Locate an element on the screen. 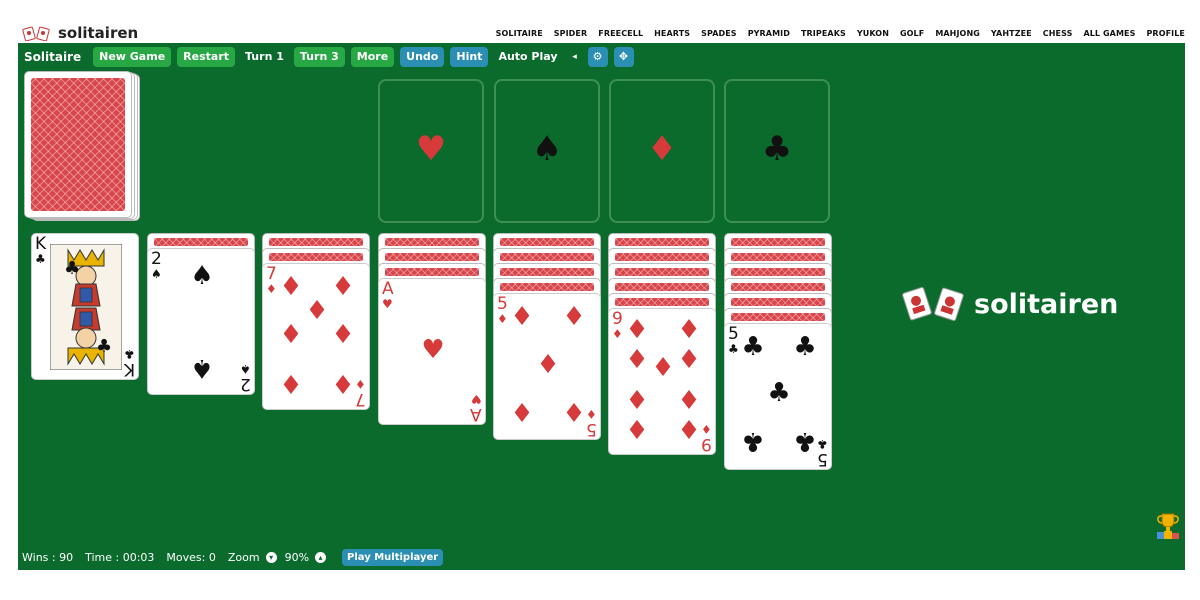 This screenshot has height=600, width=1200. restart-button: Restart is located at coordinates (206, 57).